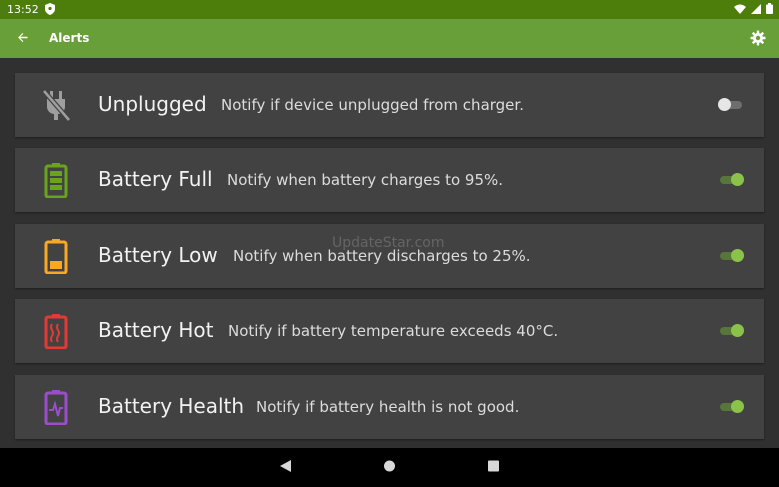 Image resolution: width=779 pixels, height=487 pixels. What do you see at coordinates (493, 466) in the screenshot?
I see `recents-nav-icon` at bounding box center [493, 466].